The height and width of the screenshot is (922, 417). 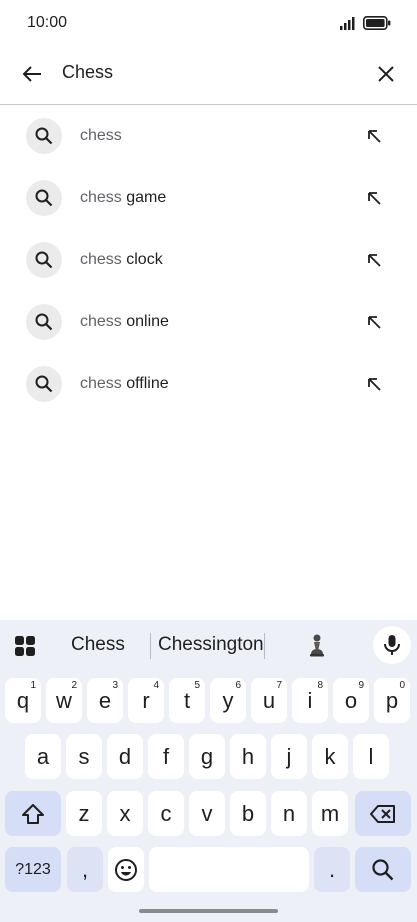 What do you see at coordinates (166, 756) in the screenshot?
I see `key-f: f` at bounding box center [166, 756].